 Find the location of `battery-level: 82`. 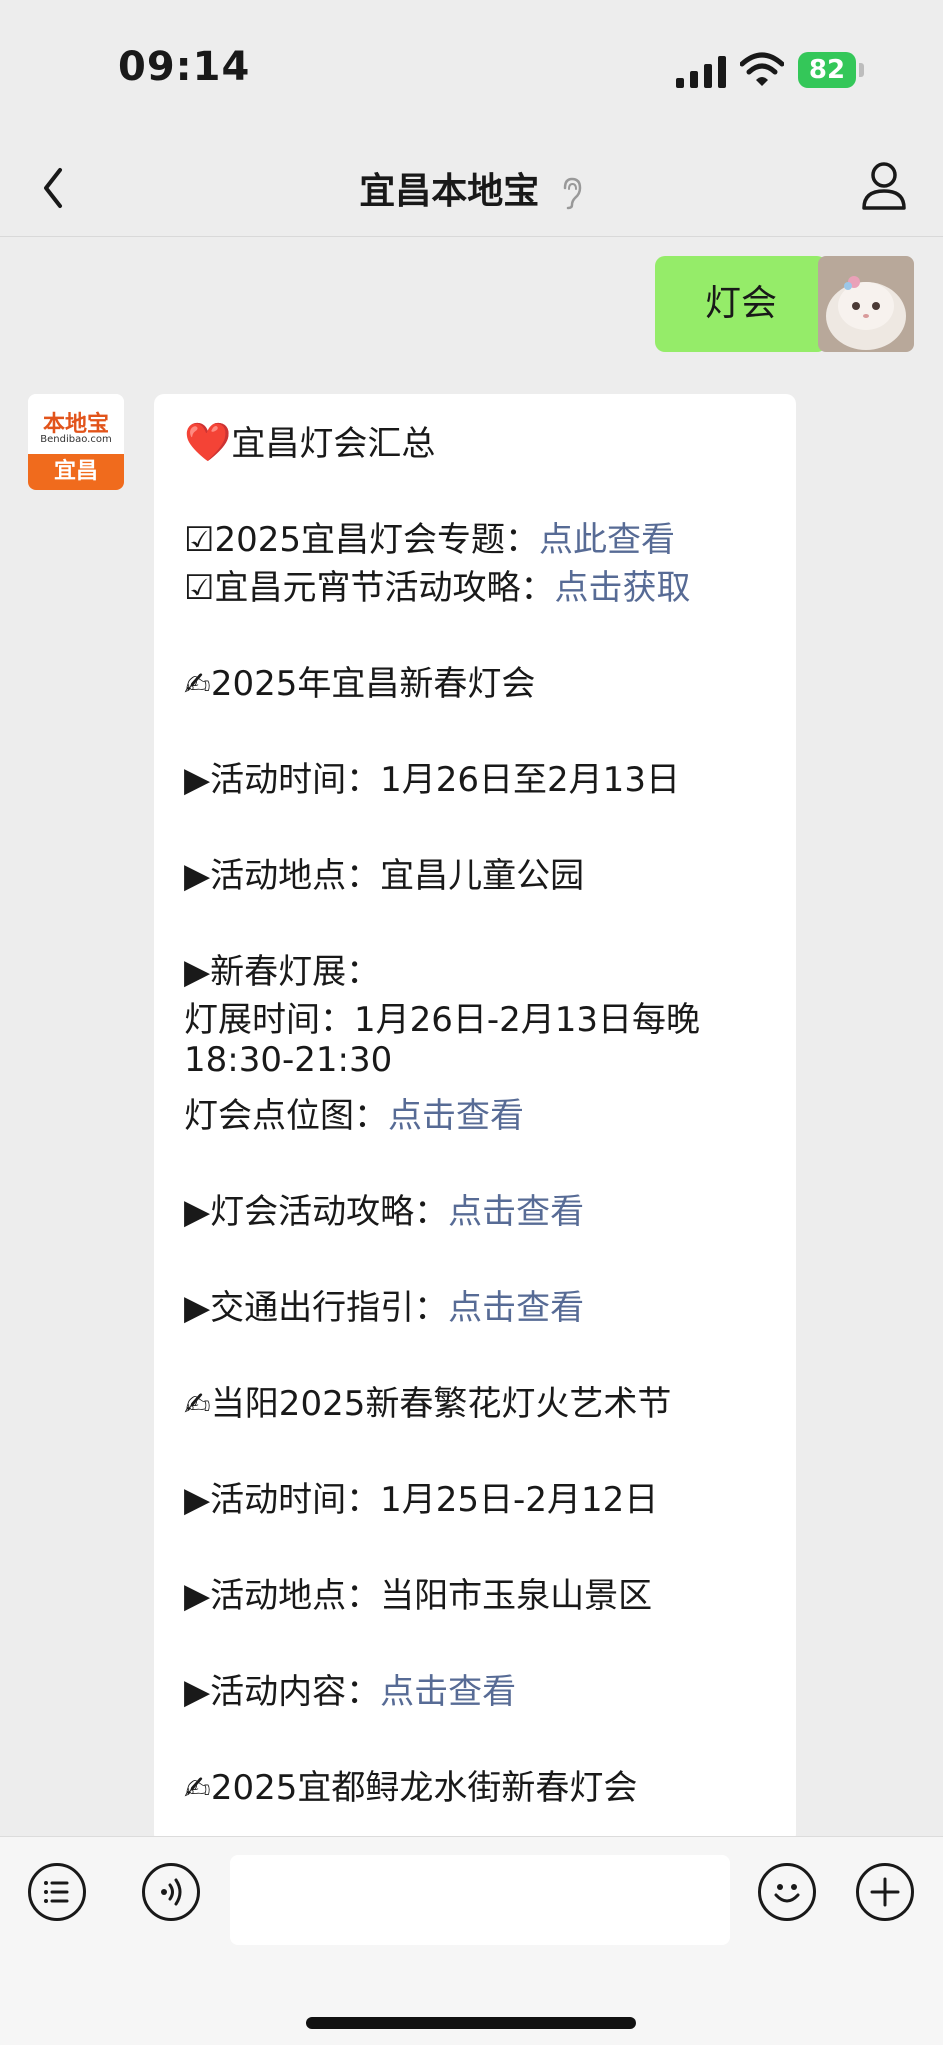

battery-level: 82 is located at coordinates (827, 70).